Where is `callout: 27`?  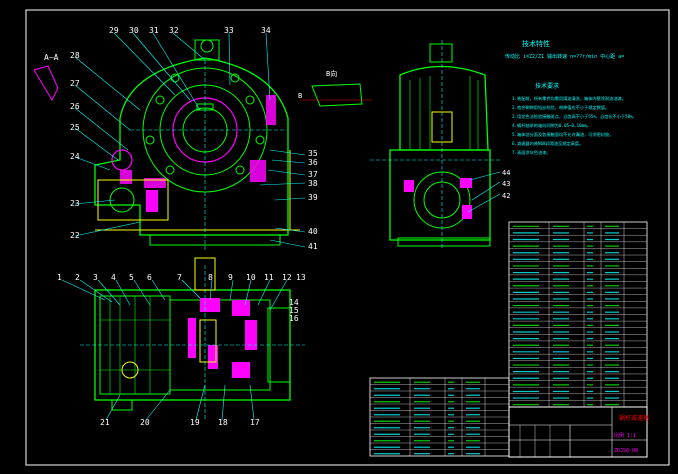 callout: 27 is located at coordinates (75, 83).